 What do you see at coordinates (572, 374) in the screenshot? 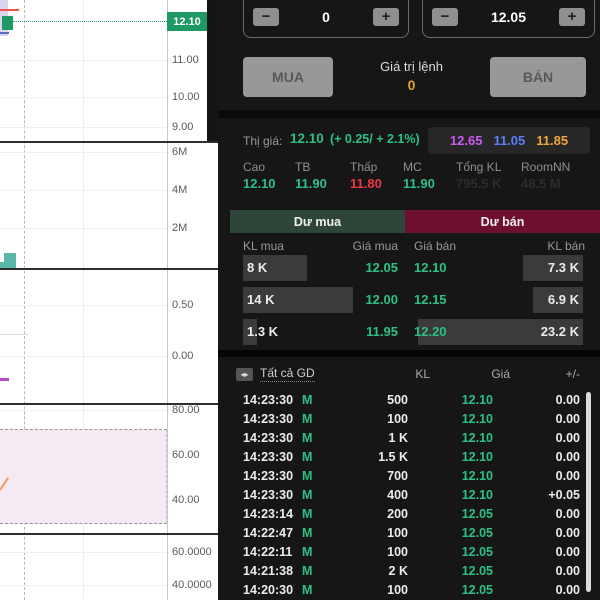
I see `column-trade-change: +/-` at bounding box center [572, 374].